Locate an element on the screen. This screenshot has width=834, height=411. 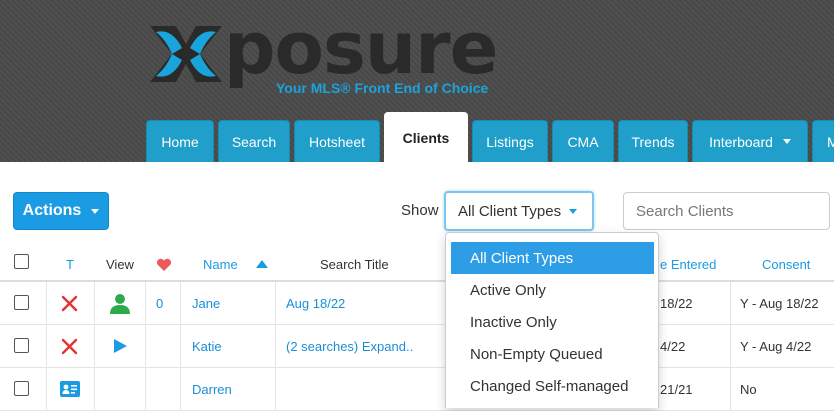
menu-item-inactive-only: Inactive Only is located at coordinates (552, 322).